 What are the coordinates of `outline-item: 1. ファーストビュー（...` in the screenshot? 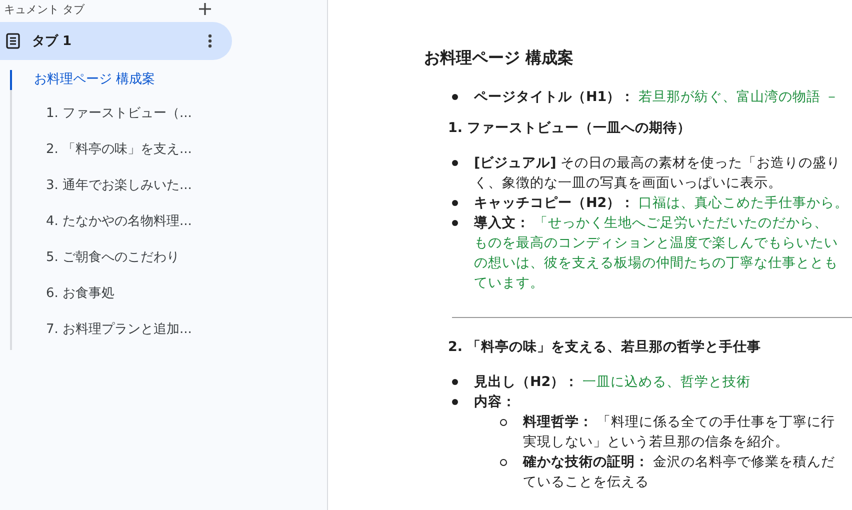 It's located at (168, 114).